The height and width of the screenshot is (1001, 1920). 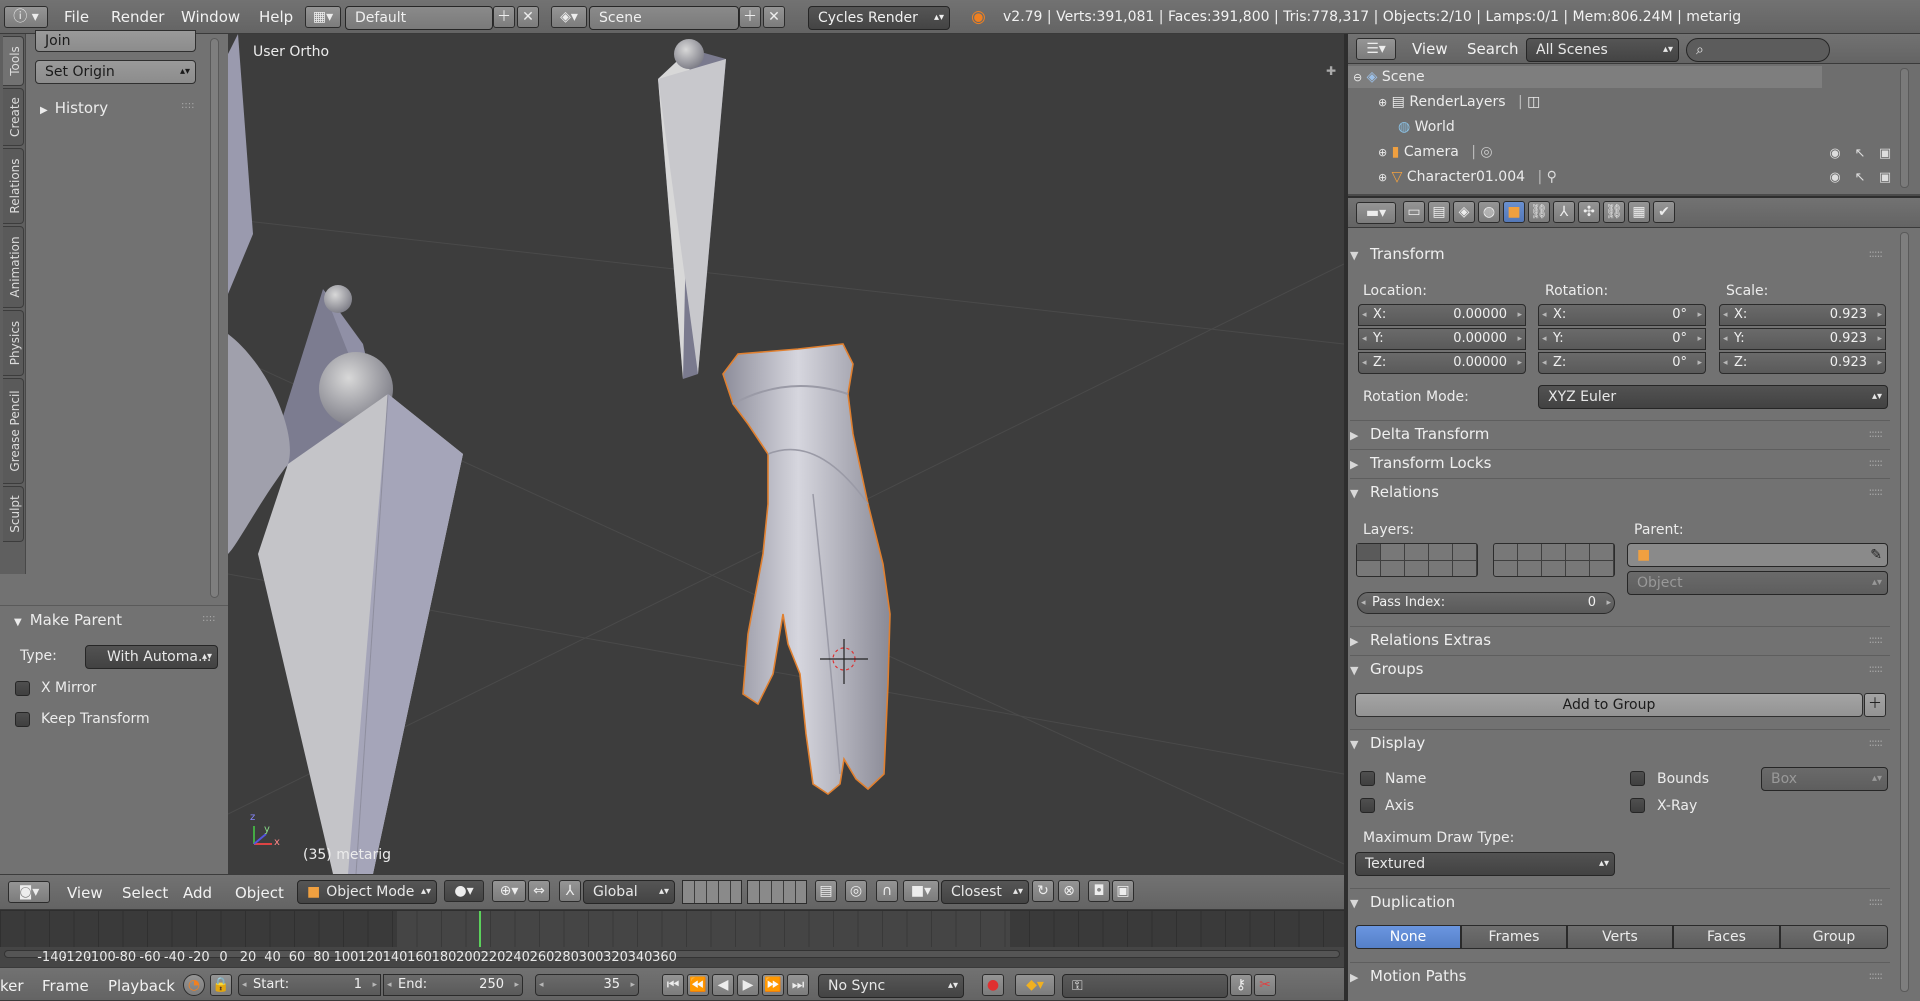 What do you see at coordinates (1758, 50) in the screenshot?
I see `outliner-search-input: ⌕` at bounding box center [1758, 50].